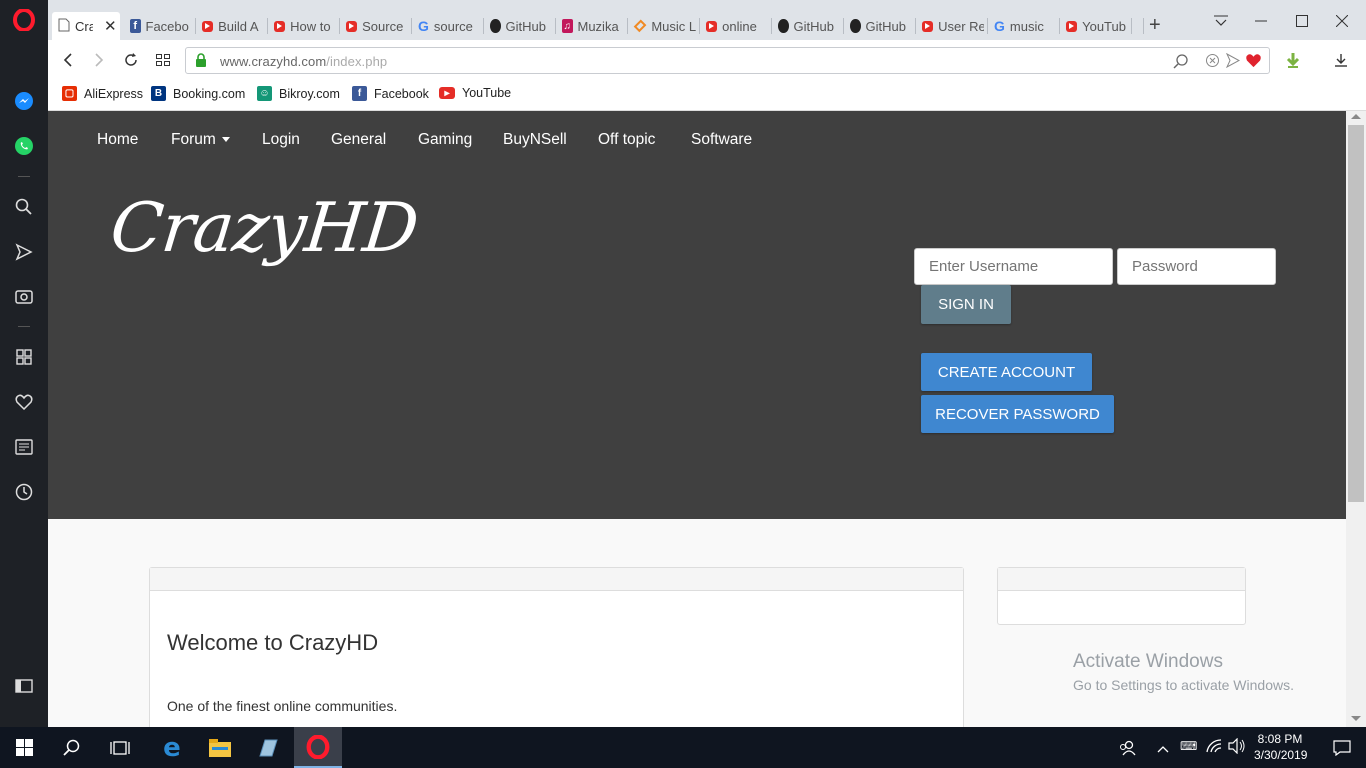 The width and height of the screenshot is (1366, 768). Describe the element at coordinates (518, 26) in the screenshot. I see `tab-github: GitHub` at that location.